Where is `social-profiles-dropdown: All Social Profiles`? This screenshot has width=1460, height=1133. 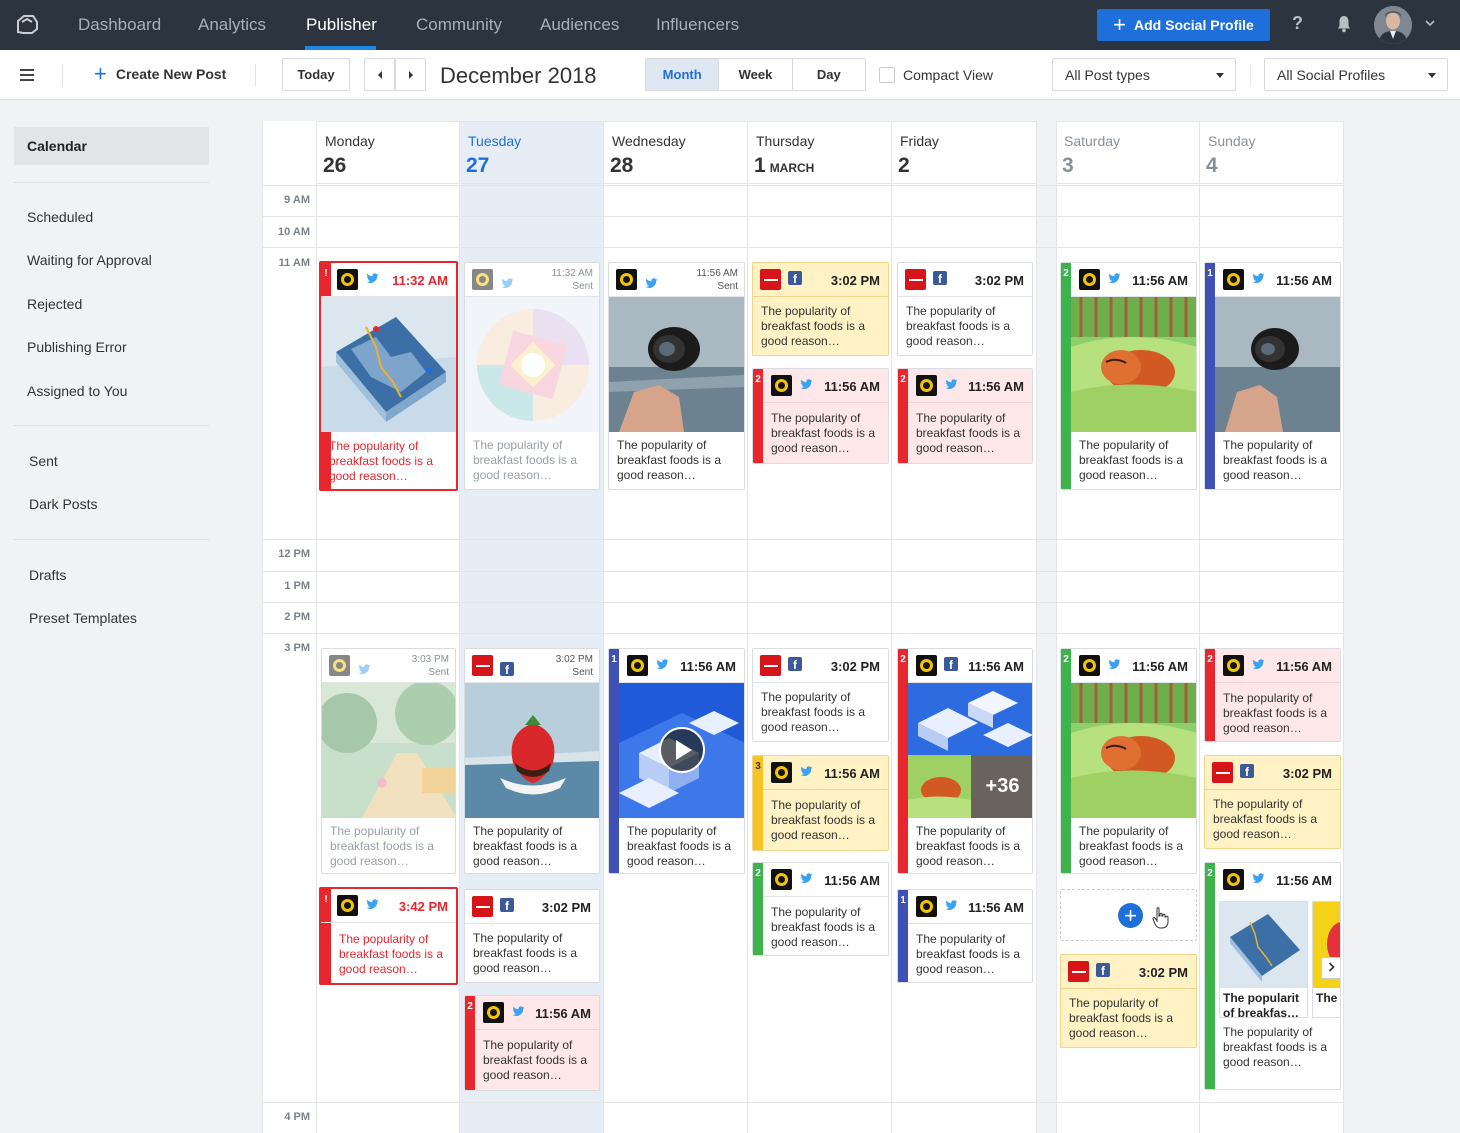 social-profiles-dropdown: All Social Profiles is located at coordinates (1356, 74).